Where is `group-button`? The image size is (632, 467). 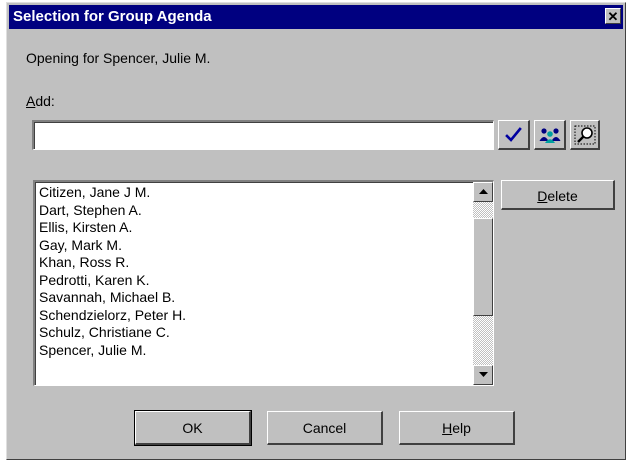 group-button is located at coordinates (550, 135).